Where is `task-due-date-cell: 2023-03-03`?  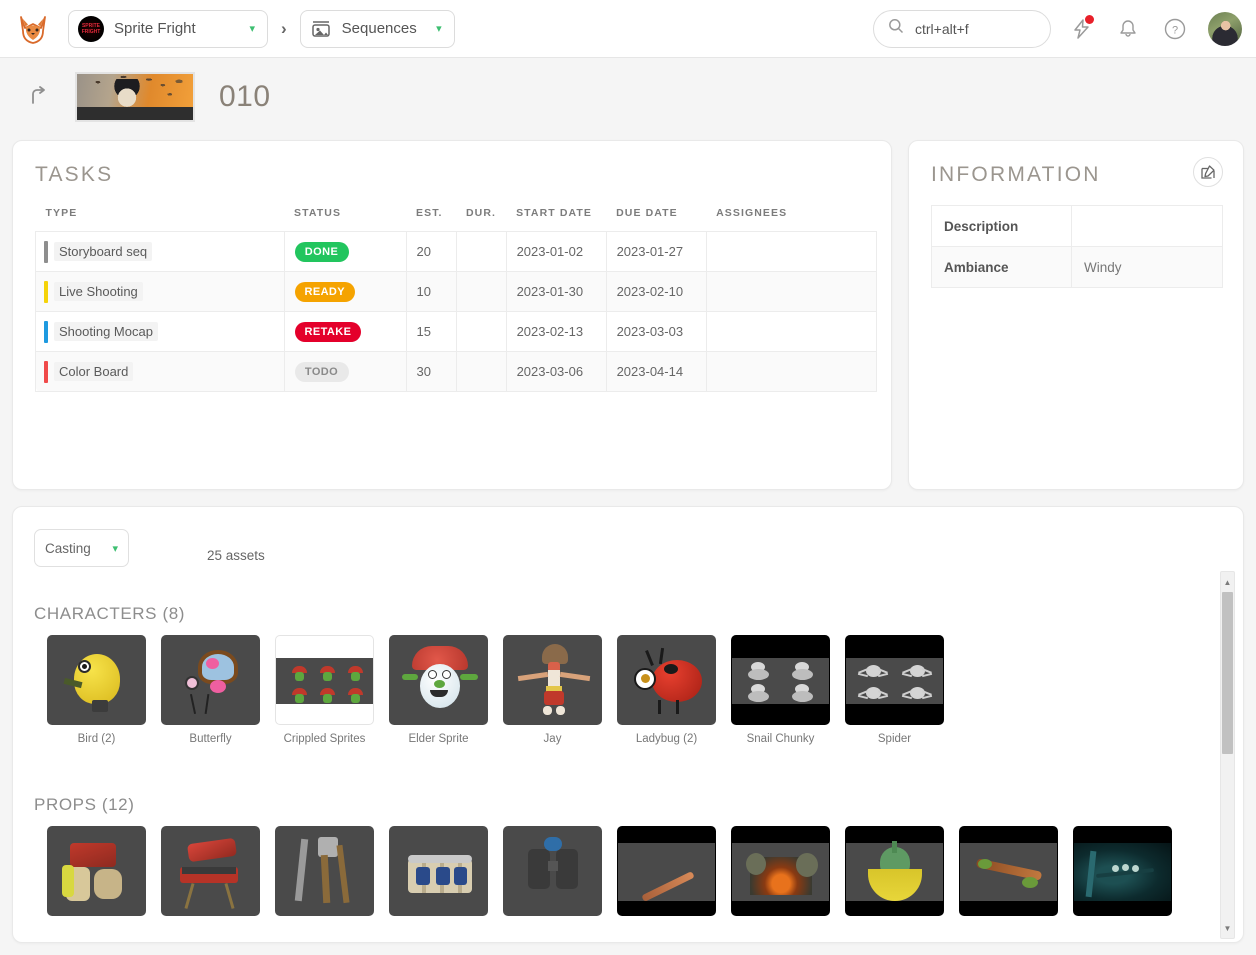
task-due-date-cell: 2023-03-03 is located at coordinates (656, 331).